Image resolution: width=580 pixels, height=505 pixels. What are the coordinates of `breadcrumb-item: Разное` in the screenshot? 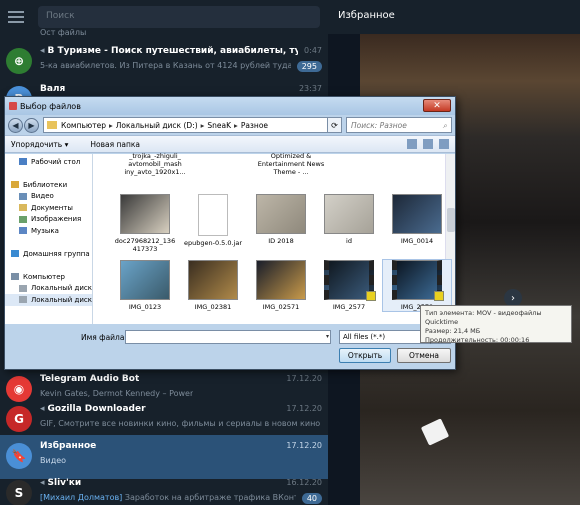 It's located at (254, 125).